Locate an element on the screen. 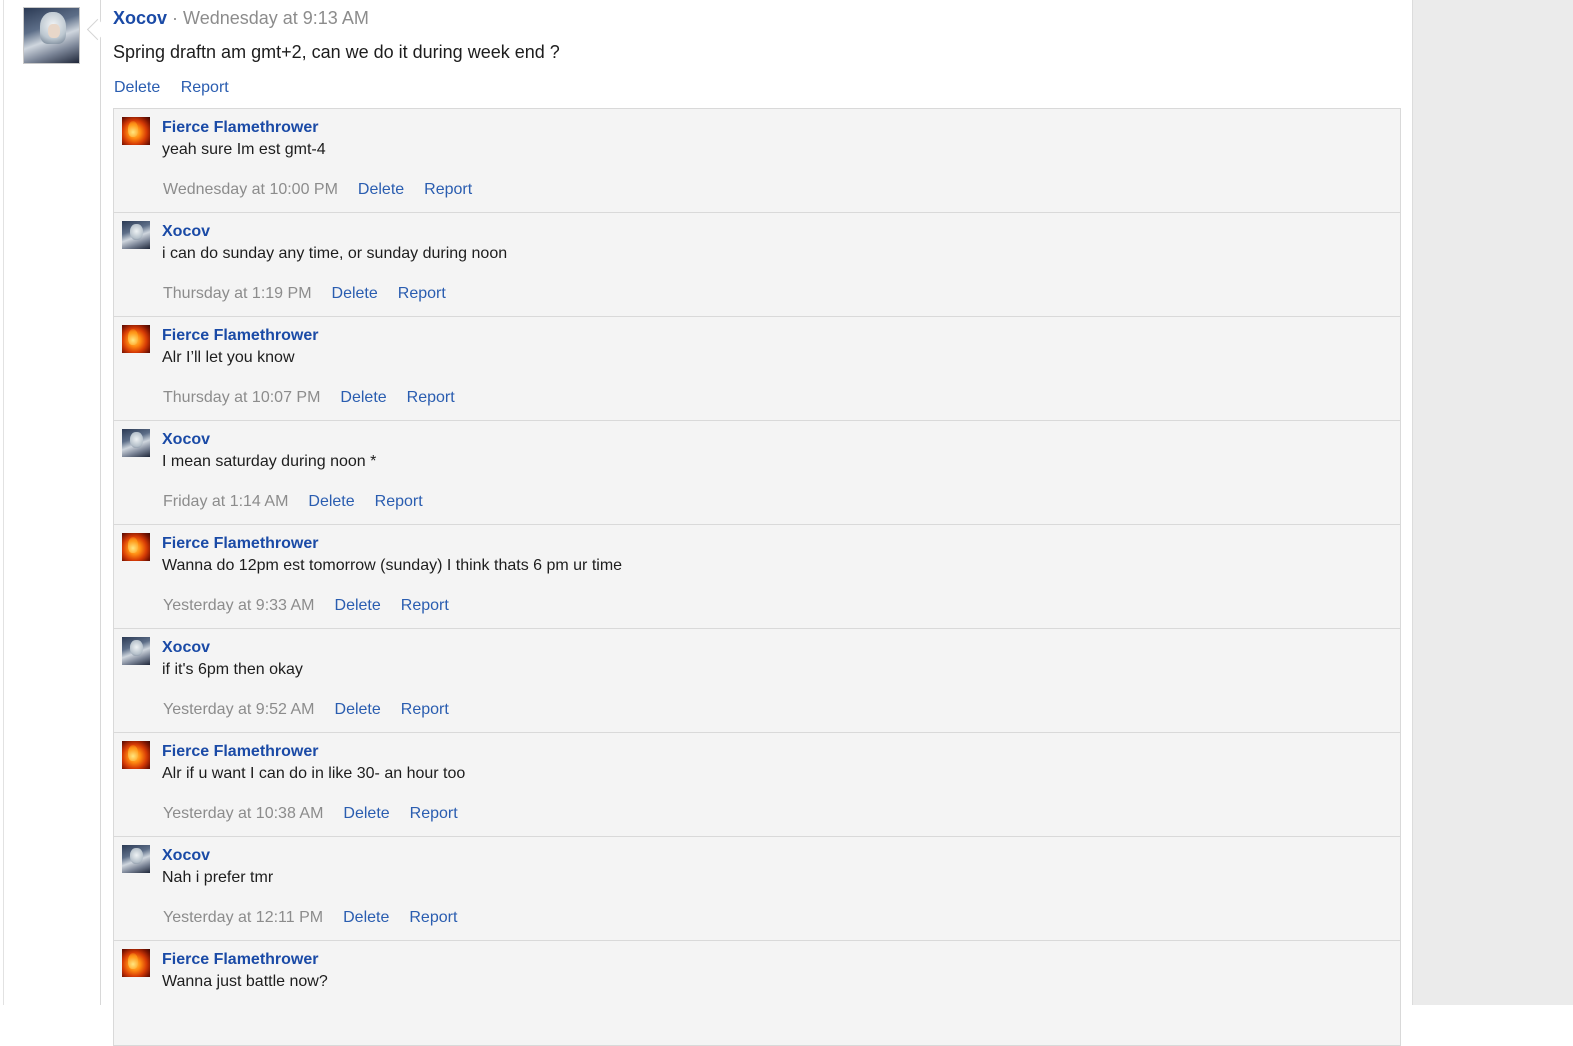 The width and height of the screenshot is (1573, 1046). comment-meta: Wednesday at 10:00 PM Delete Report is located at coordinates (327, 190).